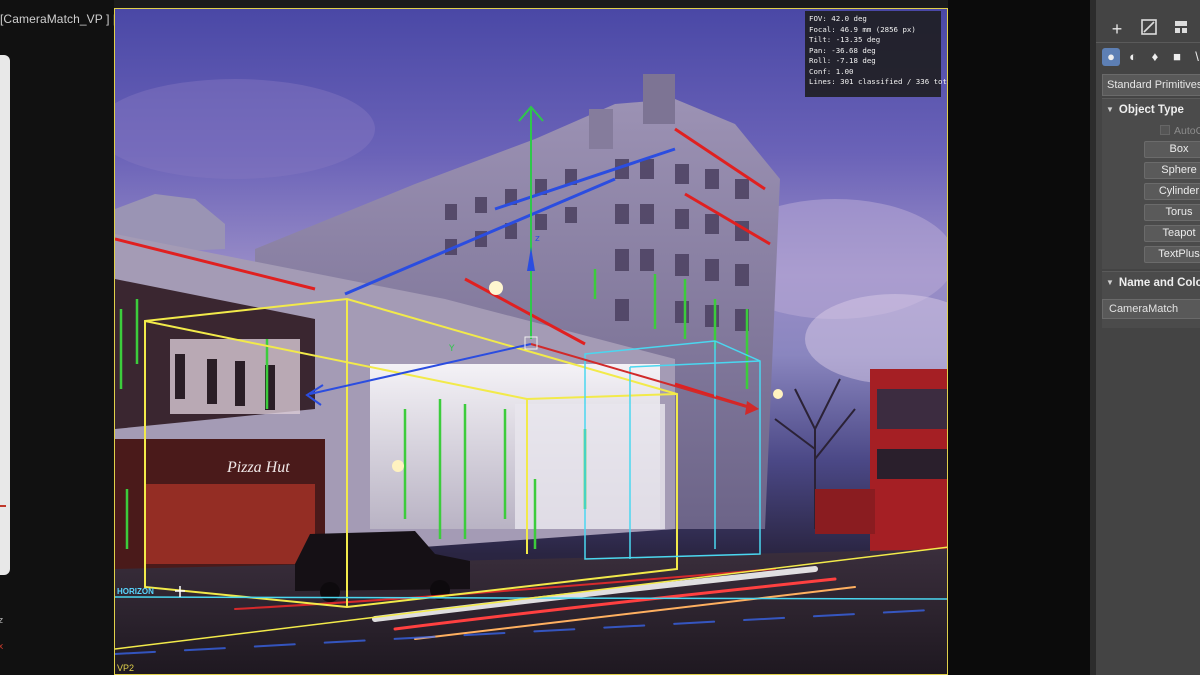 The image size is (1200, 675). I want to click on textplus-button: TextPlus, so click(1172, 254).